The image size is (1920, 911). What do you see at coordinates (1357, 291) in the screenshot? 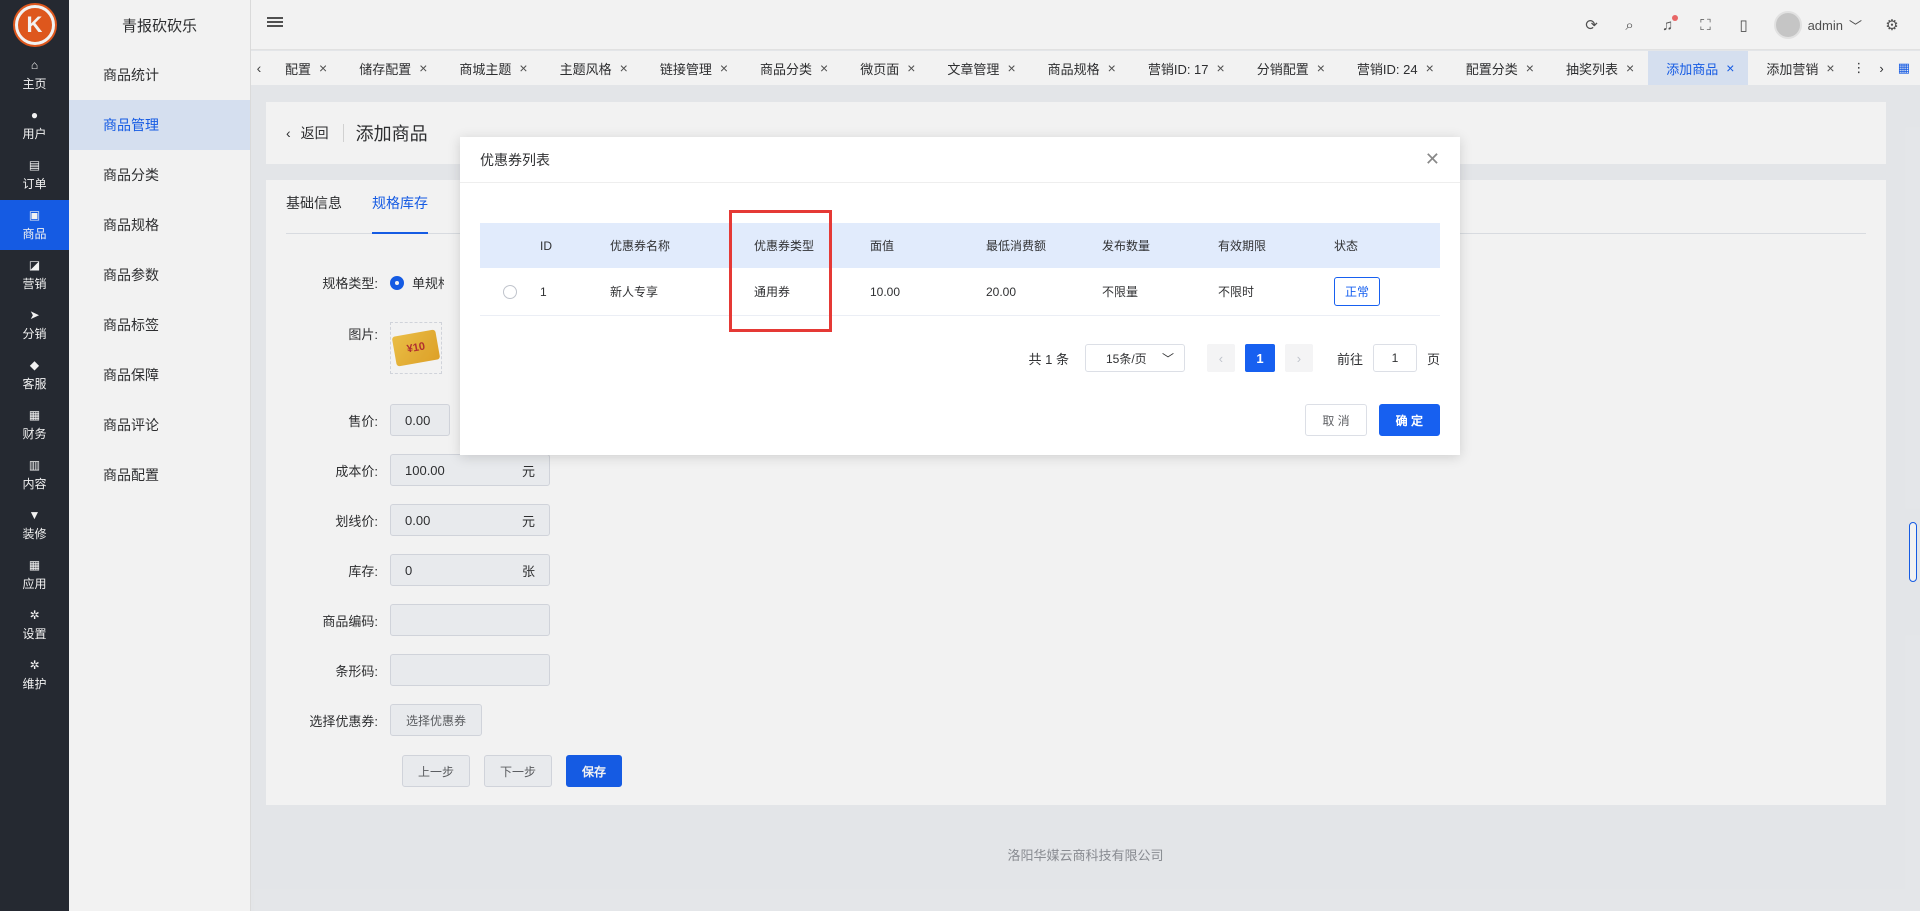
I see `status-badge: 正常` at bounding box center [1357, 291].